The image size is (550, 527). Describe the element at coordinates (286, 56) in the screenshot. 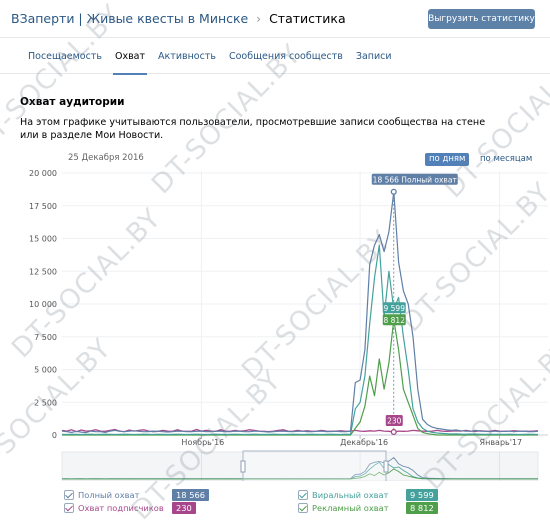

I see `tab-community-messages: Сообщения сообществ` at that location.